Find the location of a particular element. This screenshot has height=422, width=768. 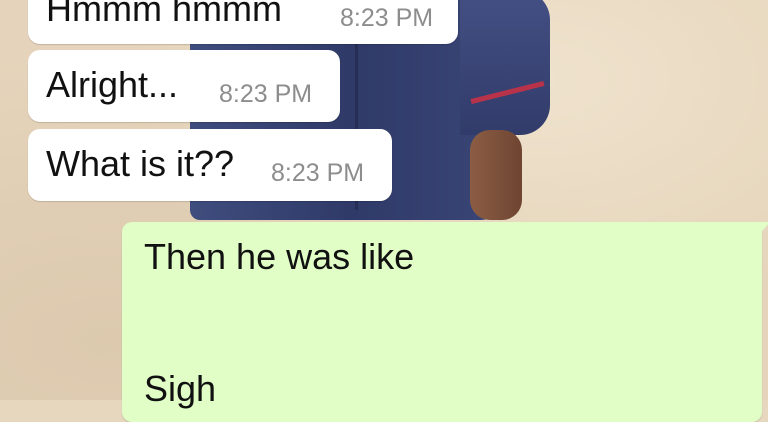

message-text-line-2: Sigh is located at coordinates (180, 388).